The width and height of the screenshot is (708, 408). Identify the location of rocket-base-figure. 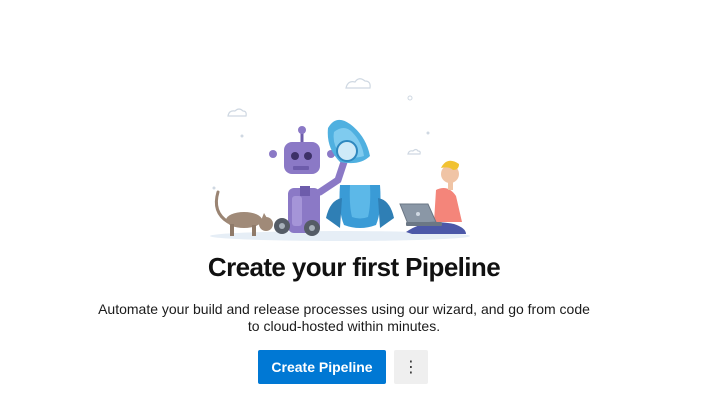
(360, 206).